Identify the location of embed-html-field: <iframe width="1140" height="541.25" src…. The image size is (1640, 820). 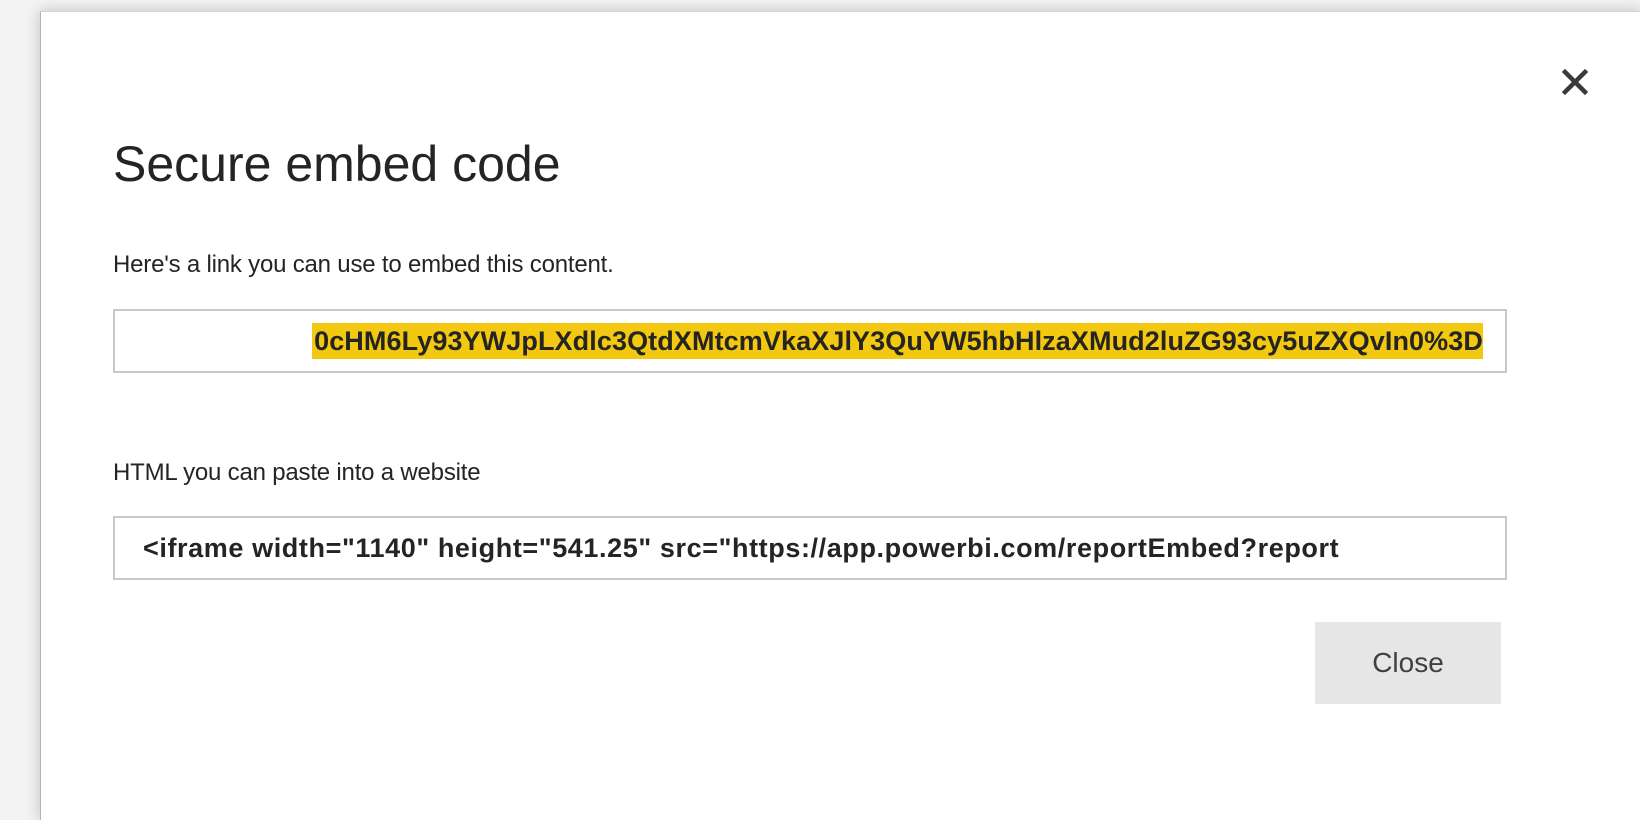
(810, 548).